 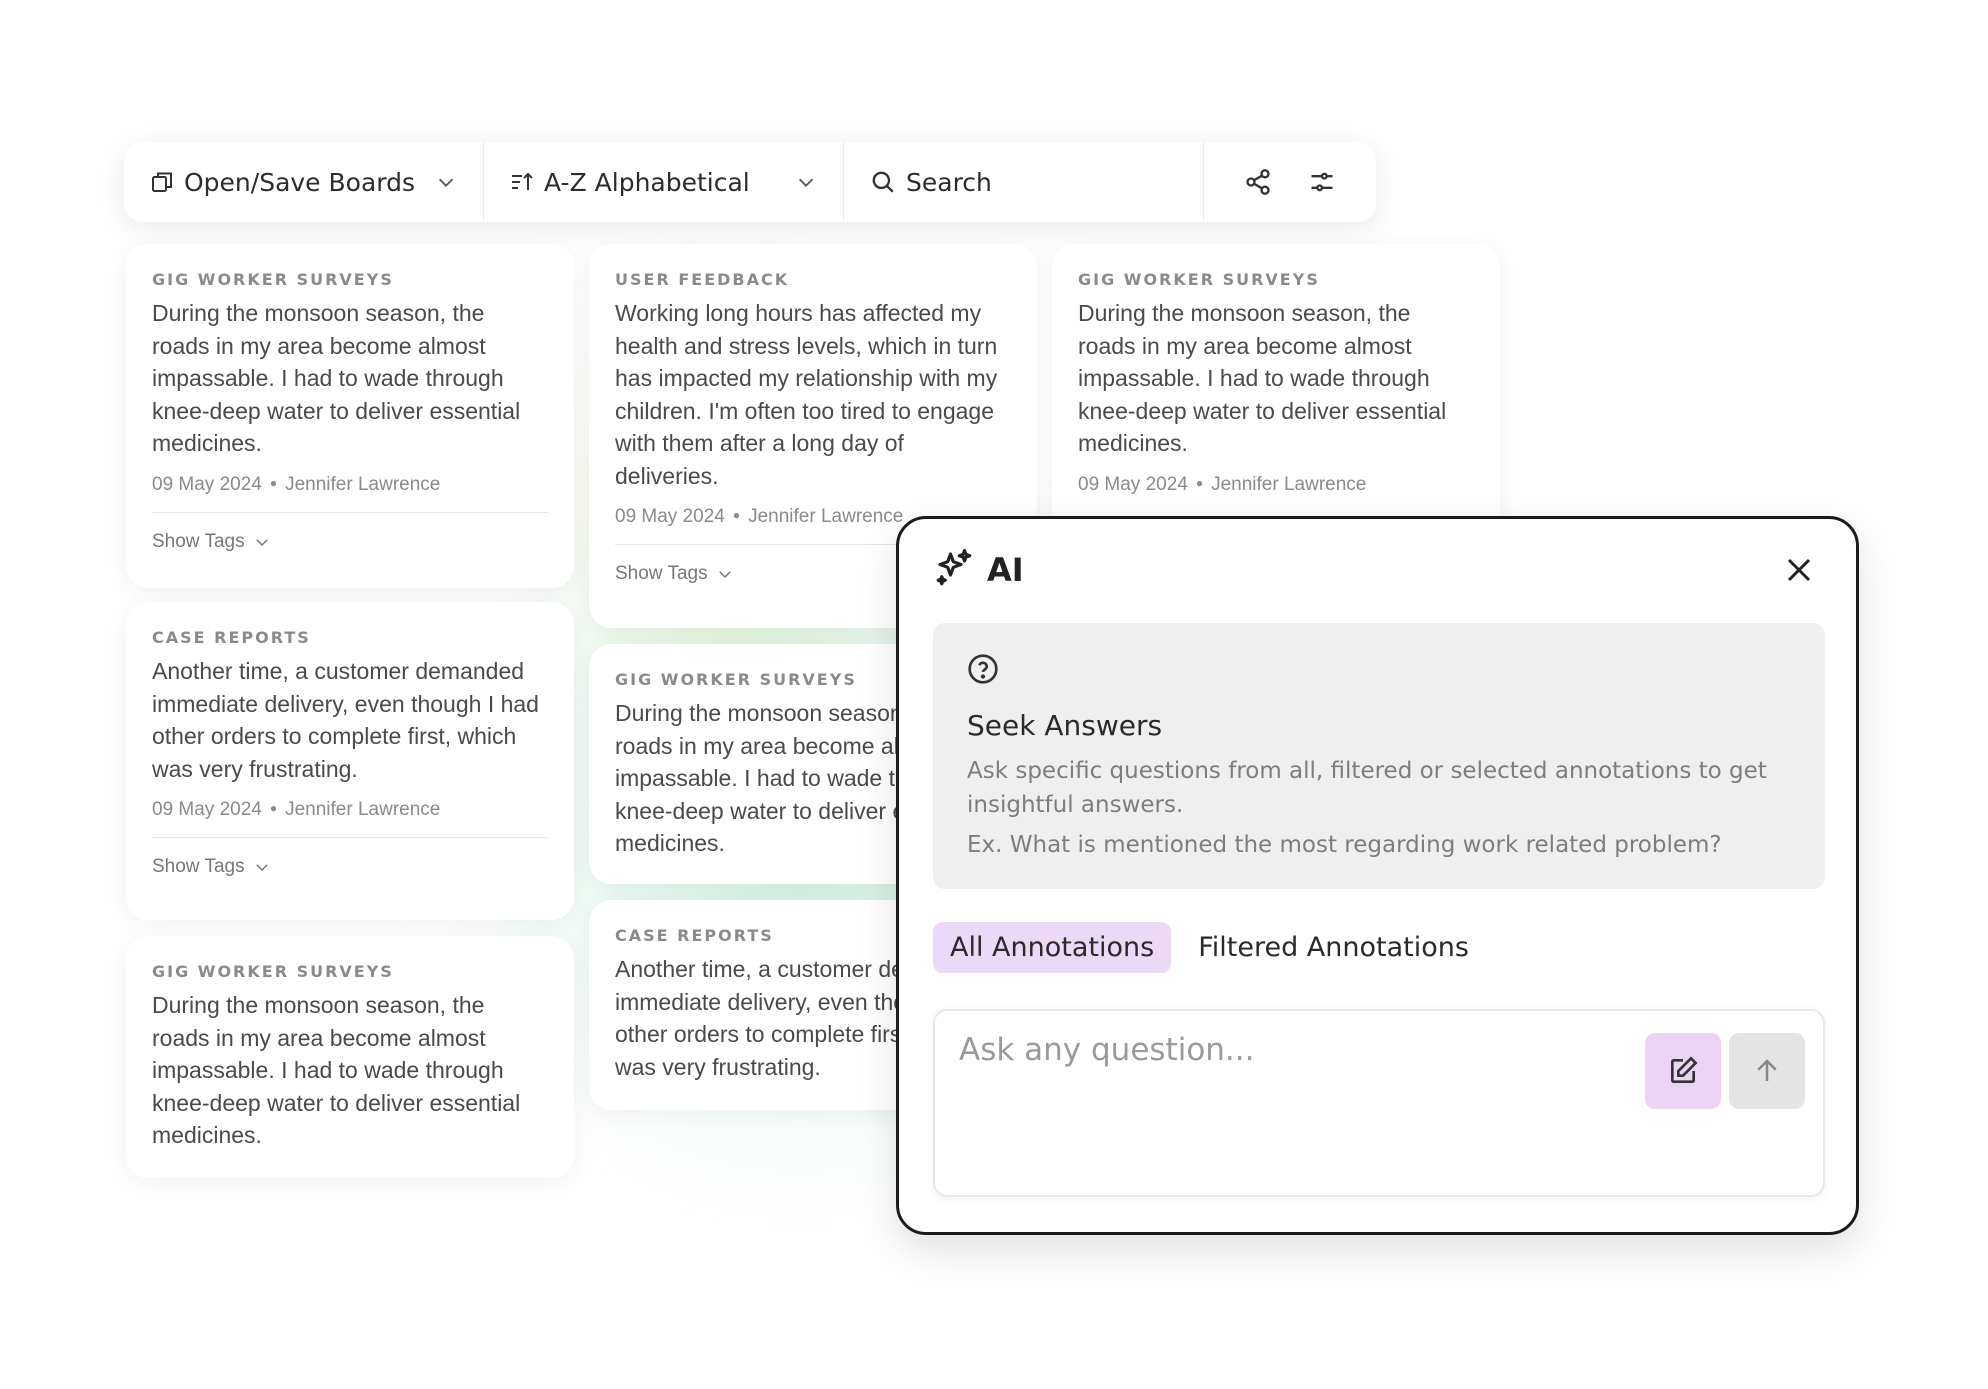 What do you see at coordinates (1024, 182) in the screenshot?
I see `search-field: Search` at bounding box center [1024, 182].